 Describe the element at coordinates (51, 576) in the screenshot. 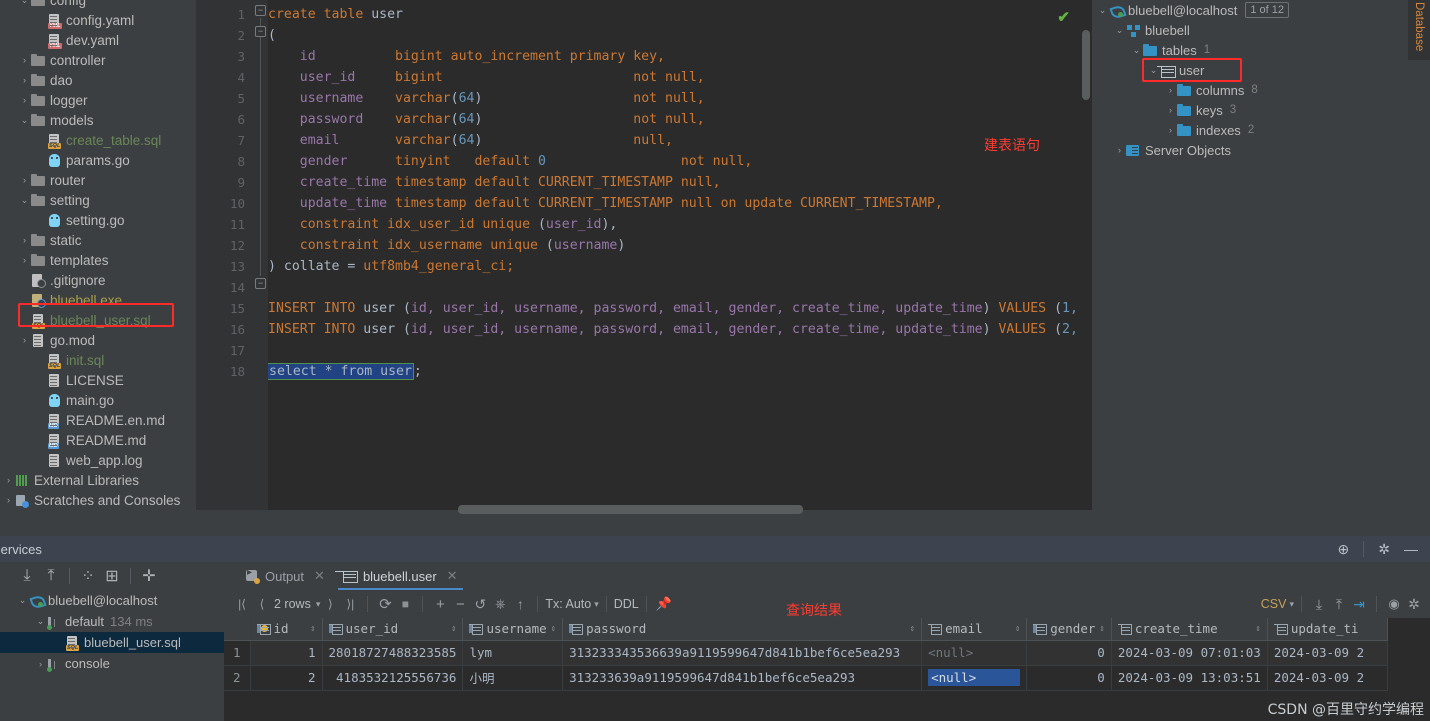

I see `collapse-all-icon: ⤒` at that location.